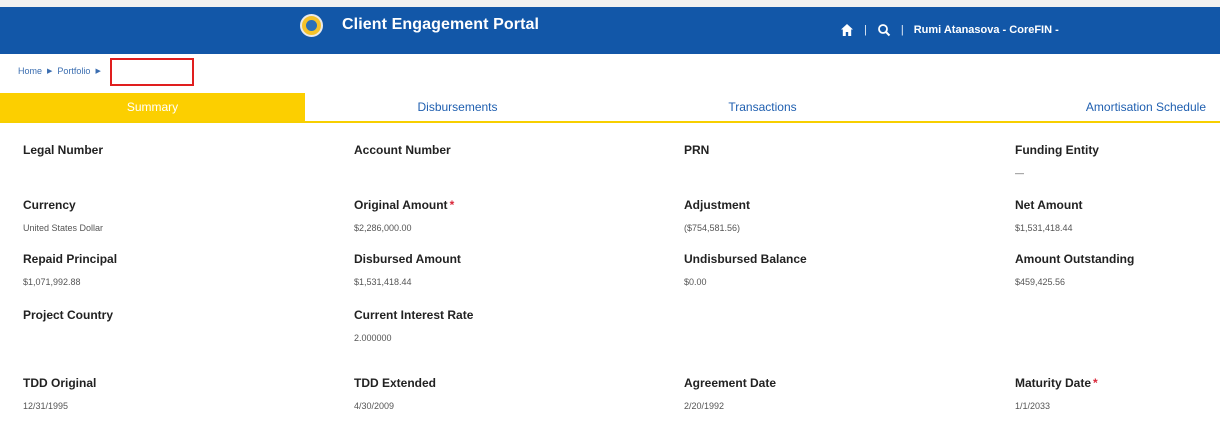 Image resolution: width=1220 pixels, height=431 pixels. Describe the element at coordinates (401, 205) in the screenshot. I see `field-label: Original Amount` at that location.